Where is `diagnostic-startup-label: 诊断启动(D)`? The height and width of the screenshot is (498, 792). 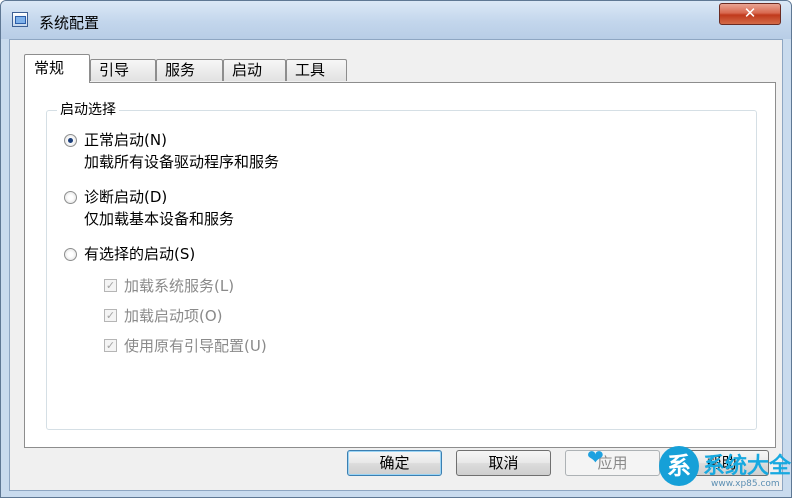 diagnostic-startup-label: 诊断启动(D) is located at coordinates (125, 197).